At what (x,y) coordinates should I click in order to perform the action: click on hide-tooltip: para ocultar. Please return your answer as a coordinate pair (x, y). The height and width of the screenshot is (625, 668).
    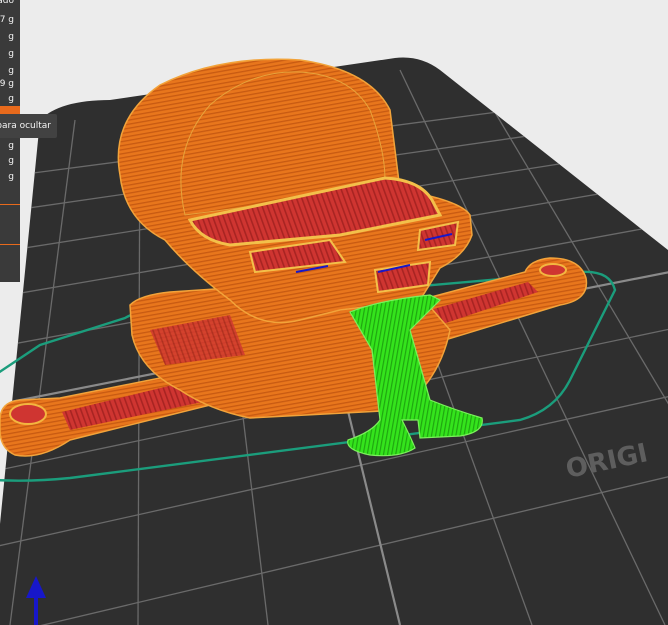
    Looking at the image, I should click on (28, 126).